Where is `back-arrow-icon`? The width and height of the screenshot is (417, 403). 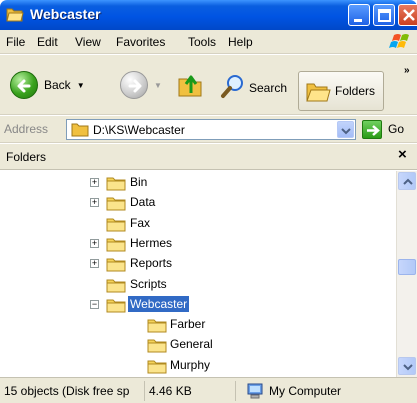 back-arrow-icon is located at coordinates (24, 85).